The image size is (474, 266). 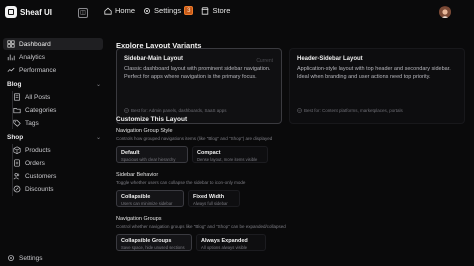 What do you see at coordinates (209, 153) in the screenshot?
I see `option-label: Compact` at bounding box center [209, 153].